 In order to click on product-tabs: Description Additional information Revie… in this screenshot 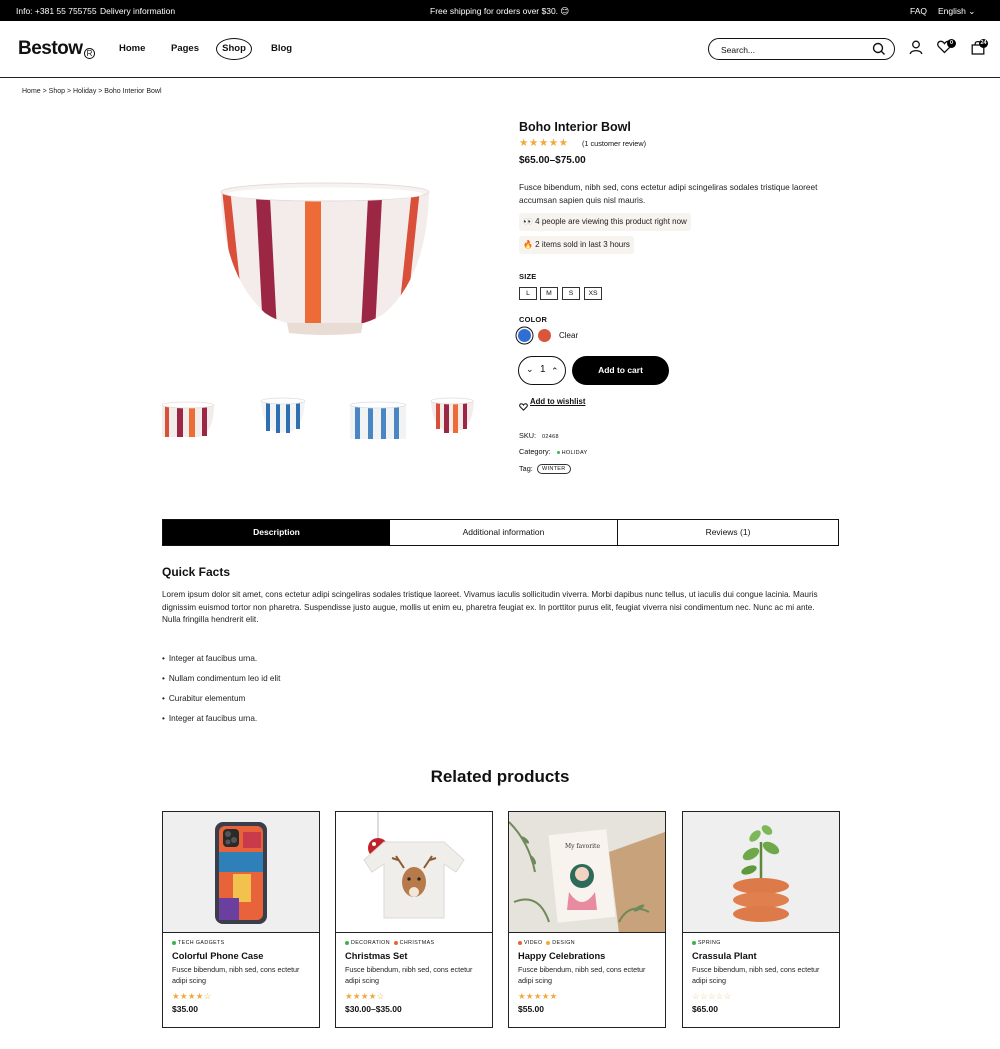, I will do `click(500, 532)`.